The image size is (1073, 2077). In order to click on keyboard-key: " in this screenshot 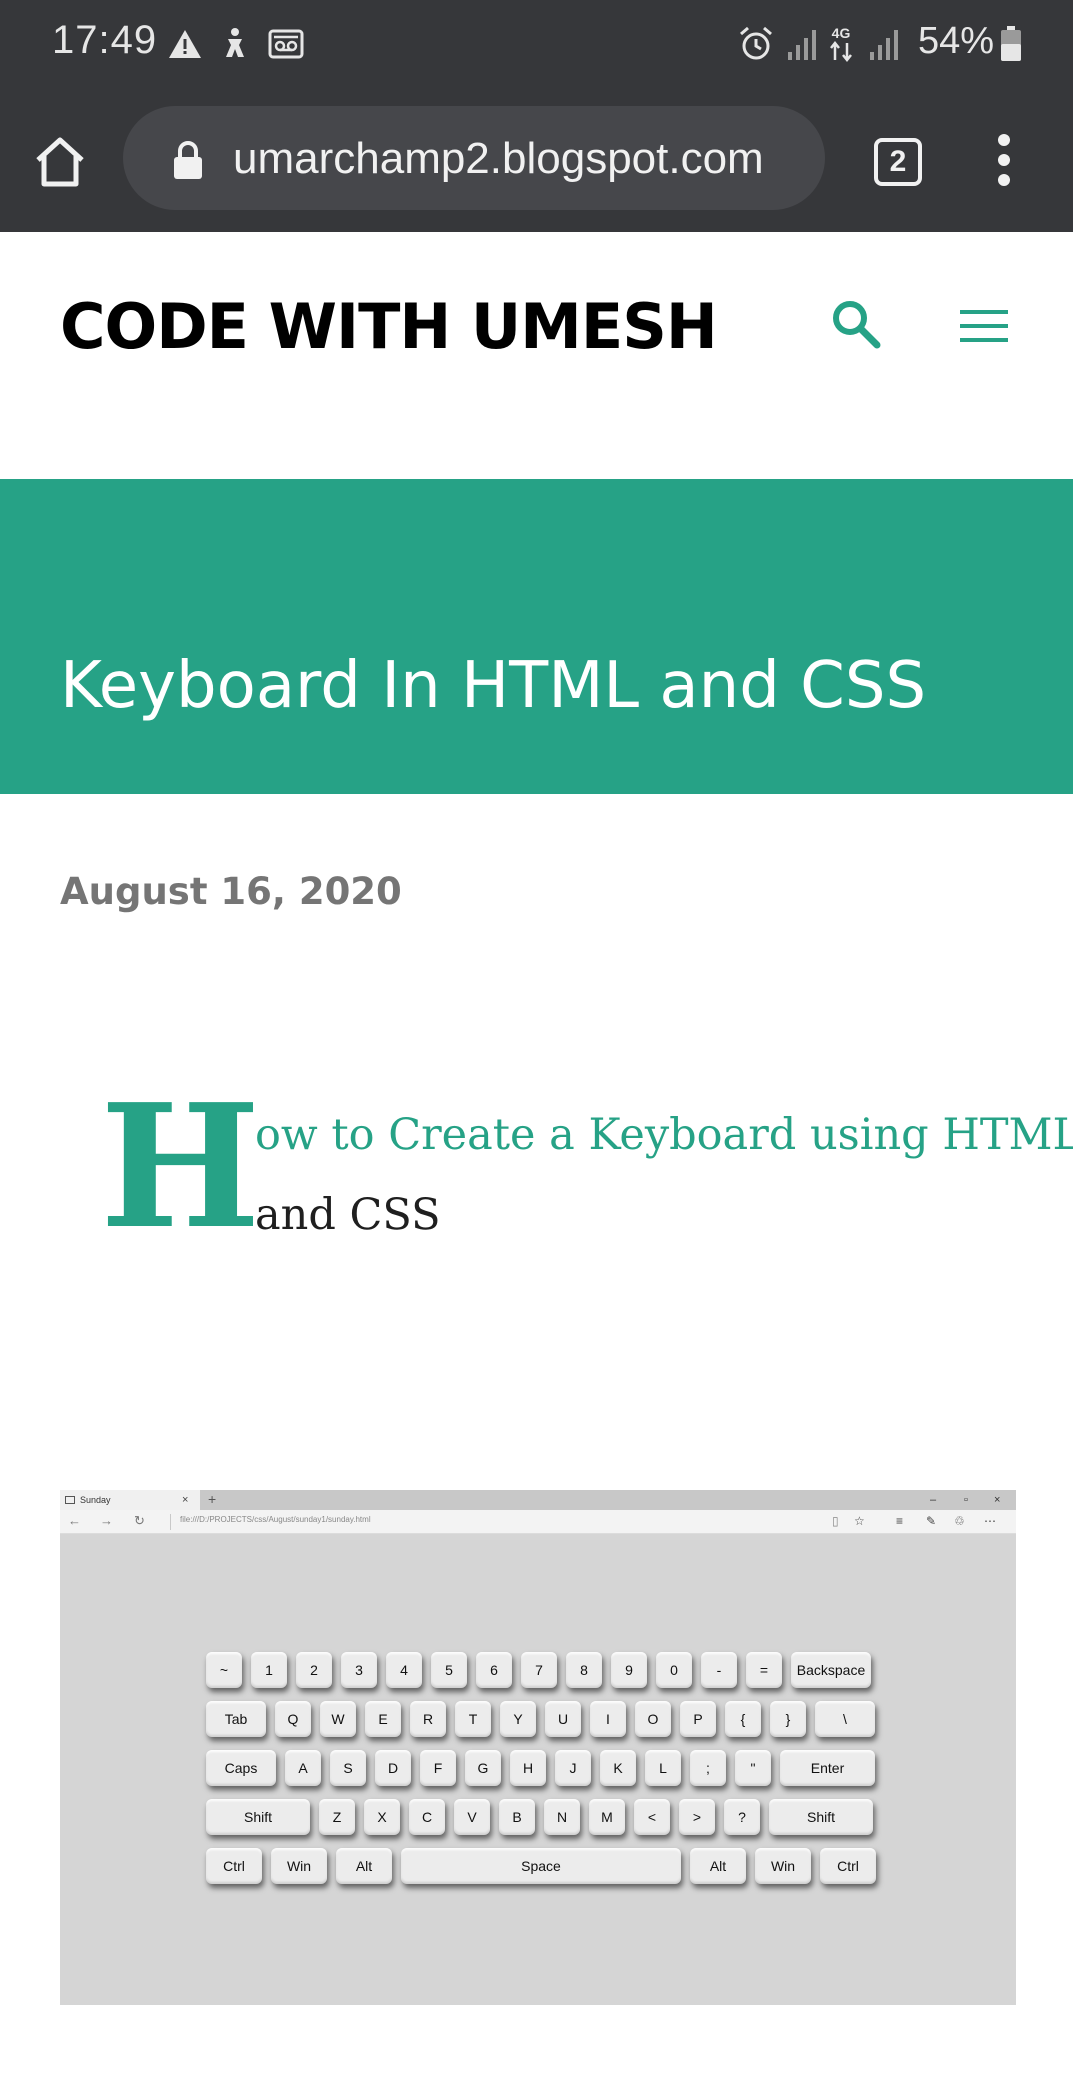, I will do `click(753, 1768)`.